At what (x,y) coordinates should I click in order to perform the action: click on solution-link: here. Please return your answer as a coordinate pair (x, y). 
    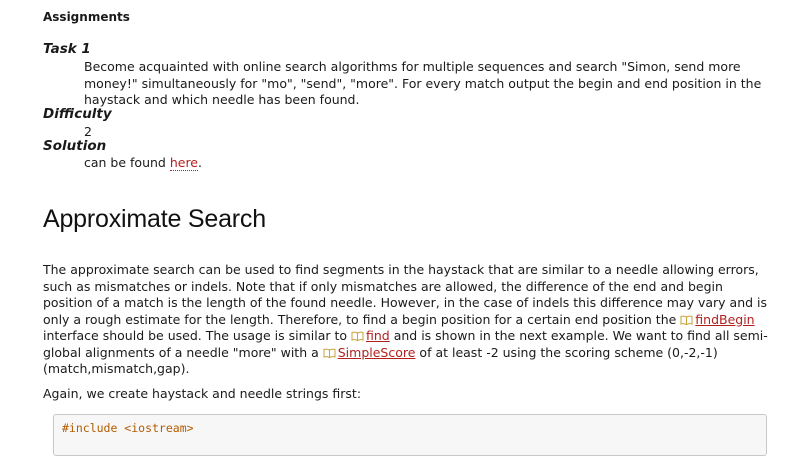
    Looking at the image, I should click on (183, 163).